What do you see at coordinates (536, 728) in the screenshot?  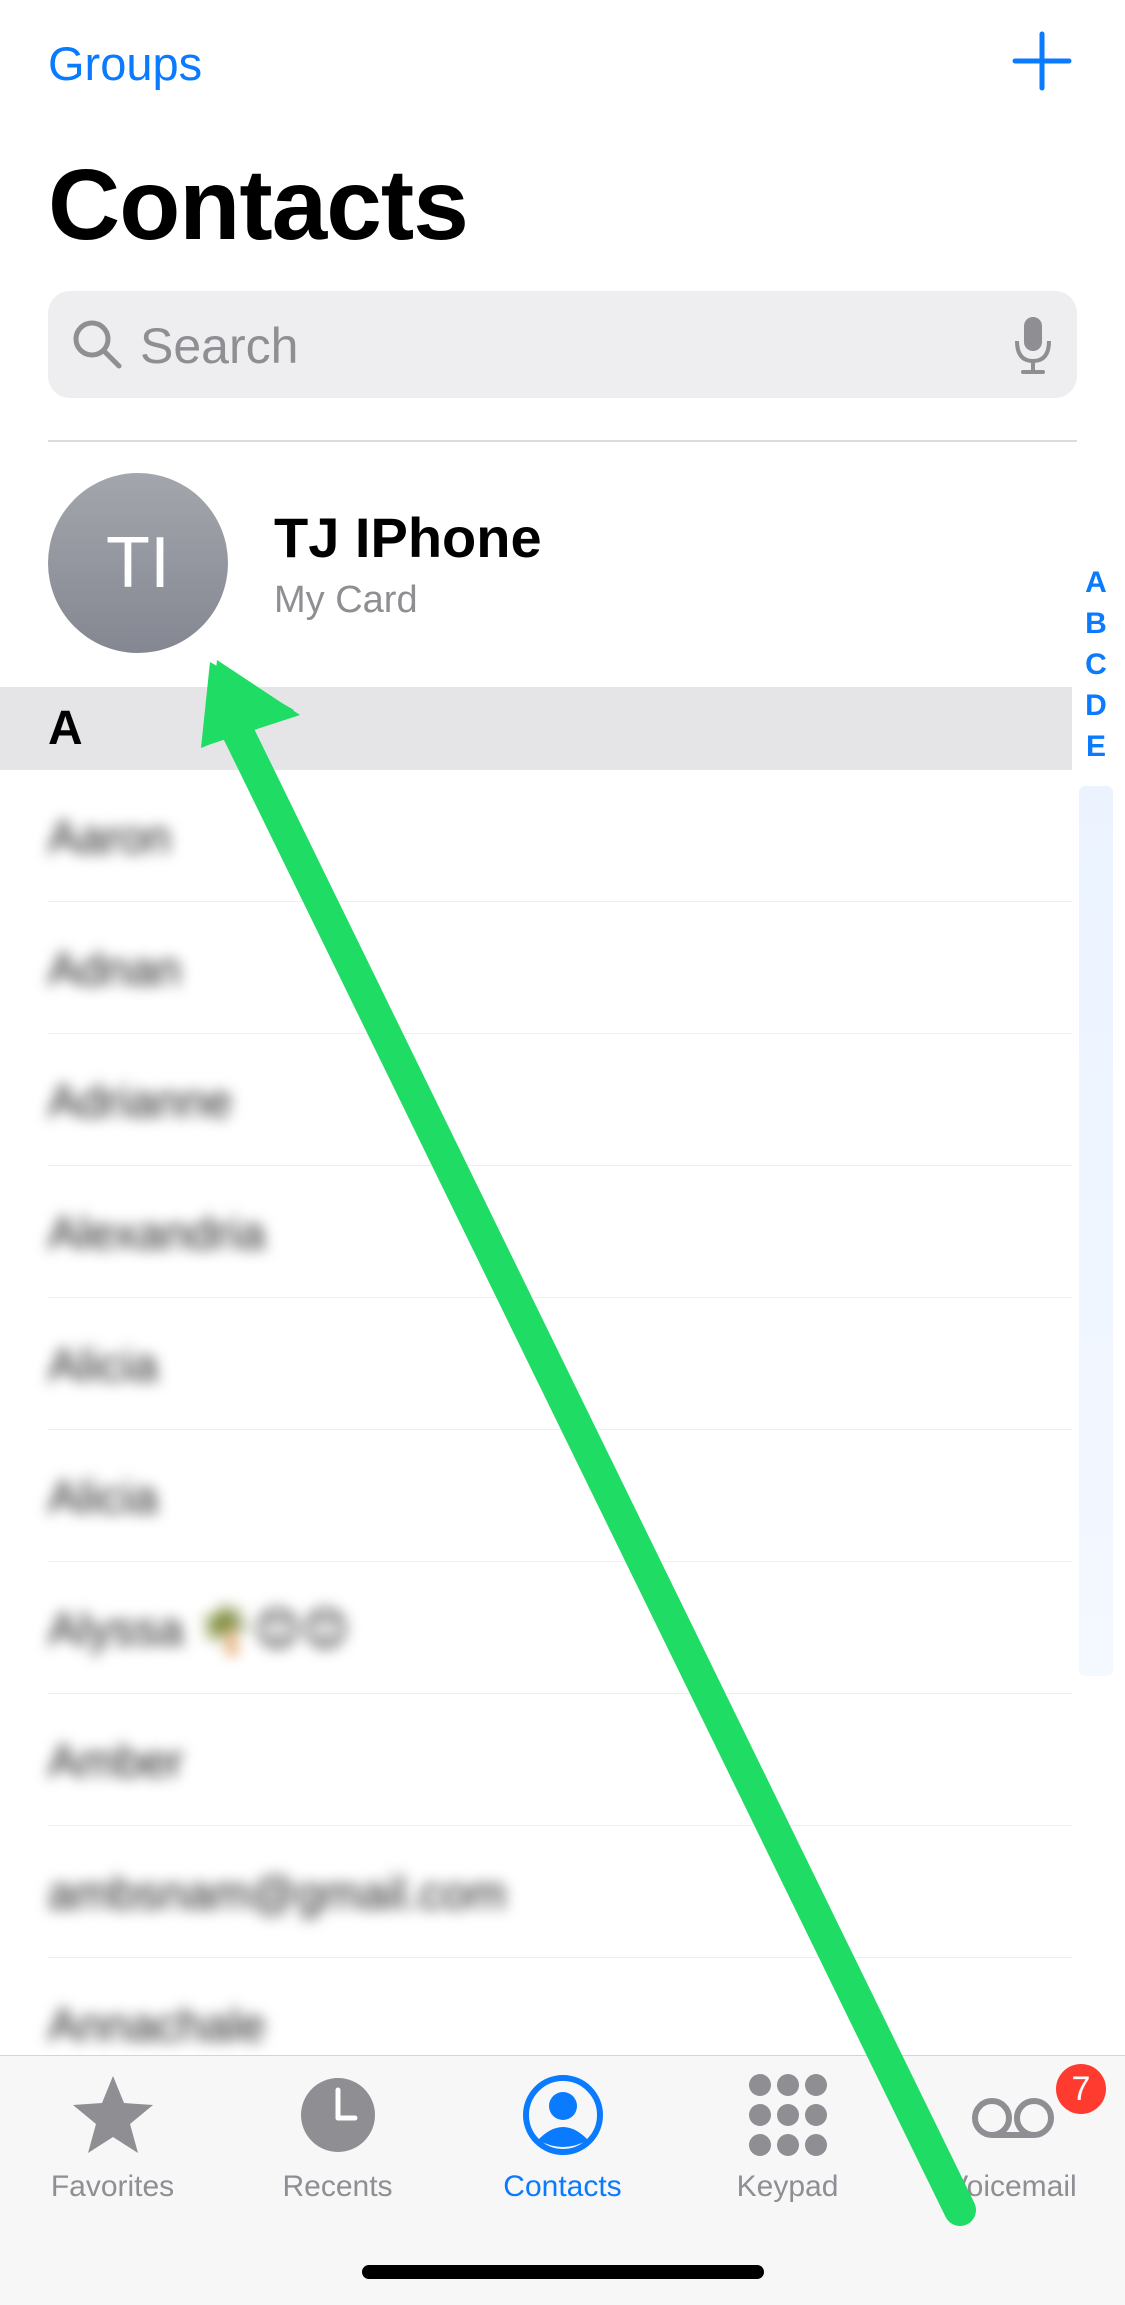 I see `section-header: A` at bounding box center [536, 728].